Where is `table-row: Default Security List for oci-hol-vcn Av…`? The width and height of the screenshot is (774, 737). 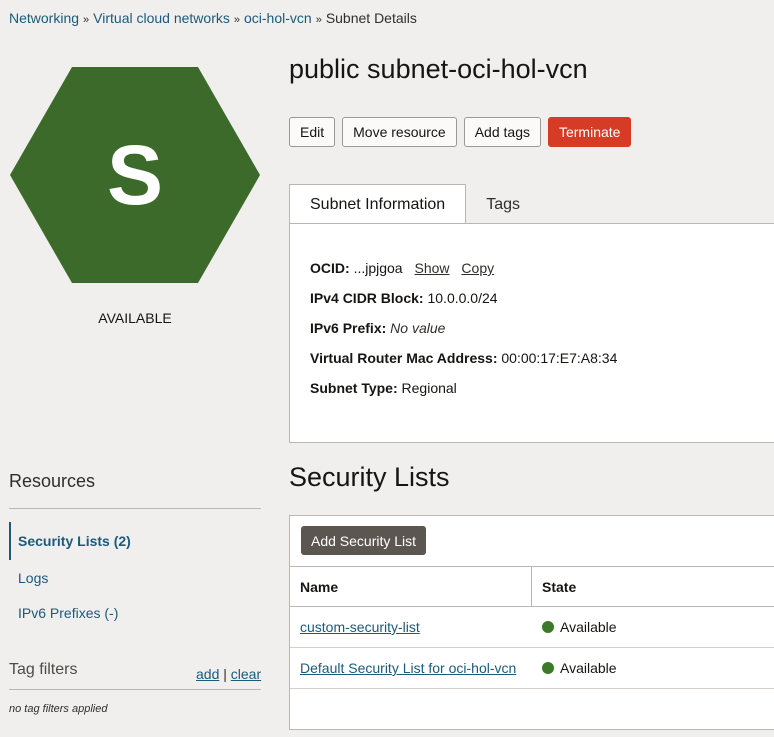
table-row: Default Security List for oci-hol-vcn Av… is located at coordinates (532, 668).